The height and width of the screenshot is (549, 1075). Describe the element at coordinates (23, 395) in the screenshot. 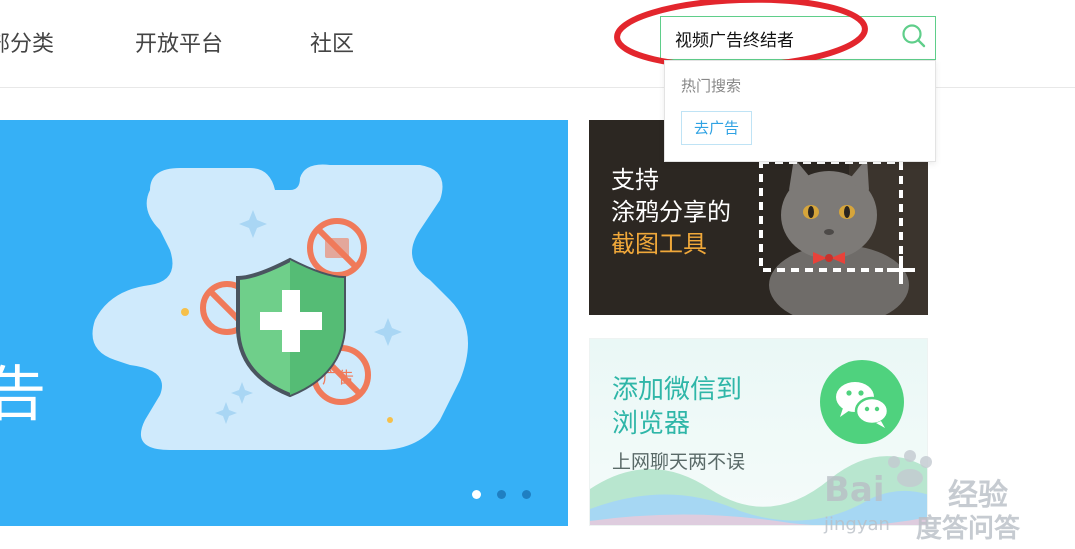

I see `banner-partial-text: 告` at that location.